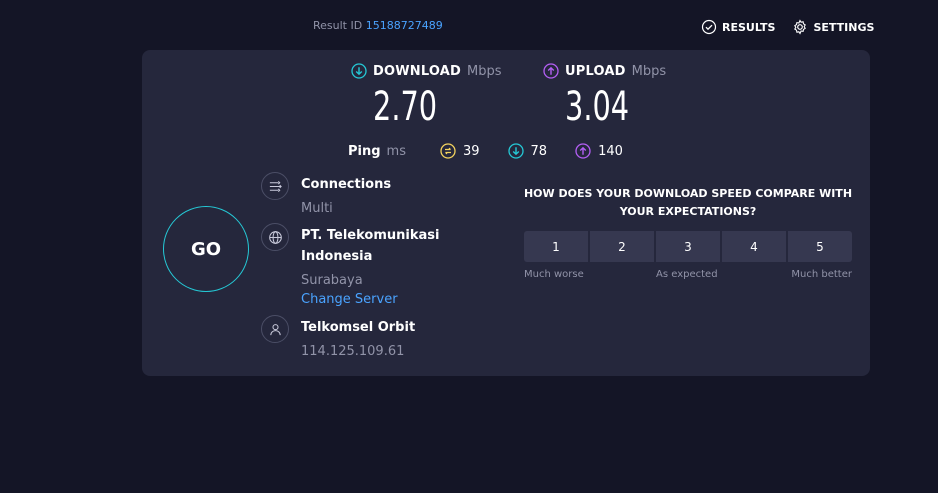  What do you see at coordinates (820, 246) in the screenshot?
I see `rating-button-5: 5` at bounding box center [820, 246].